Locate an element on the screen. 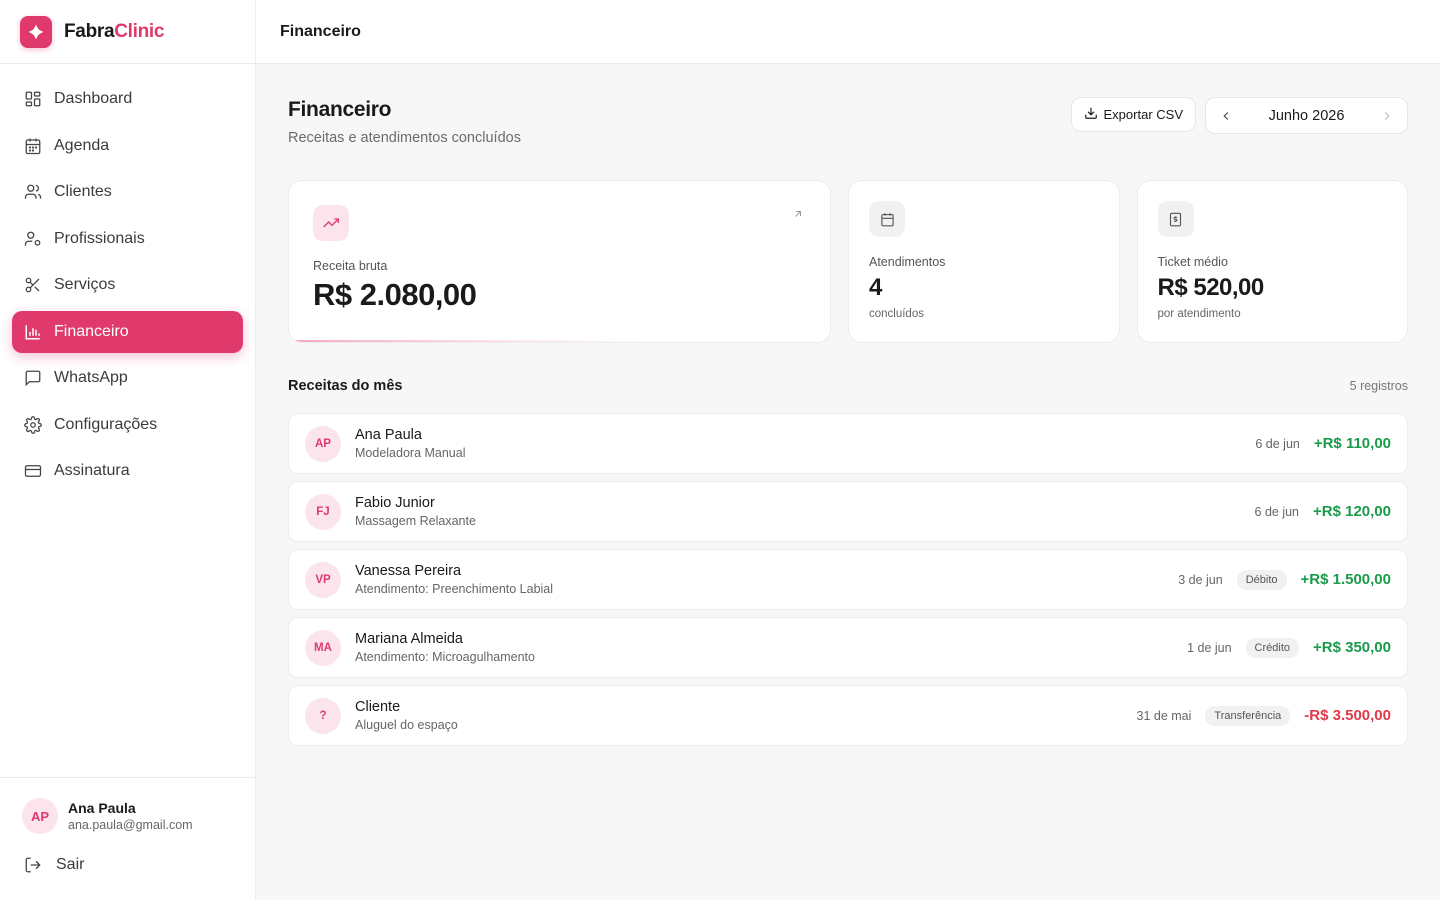 The height and width of the screenshot is (900, 1440). month-label: Junho 2026 is located at coordinates (1306, 115).